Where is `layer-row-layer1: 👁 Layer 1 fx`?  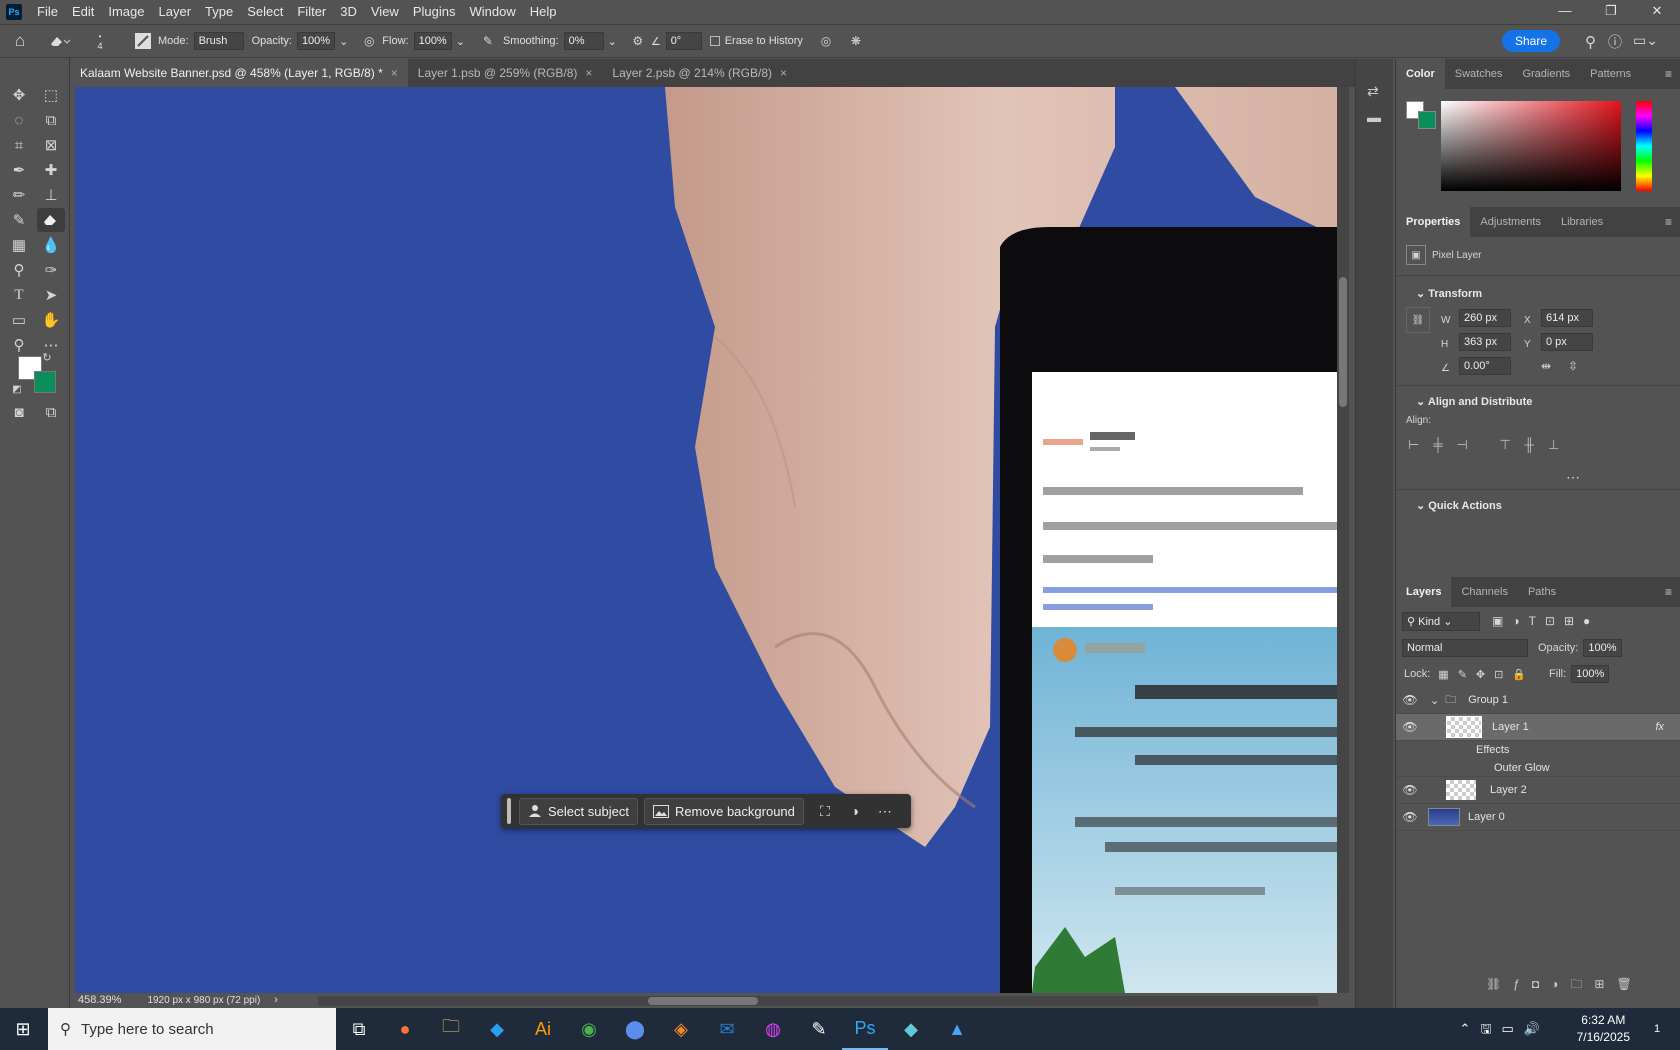 layer-row-layer1: 👁 Layer 1 fx is located at coordinates (1538, 727).